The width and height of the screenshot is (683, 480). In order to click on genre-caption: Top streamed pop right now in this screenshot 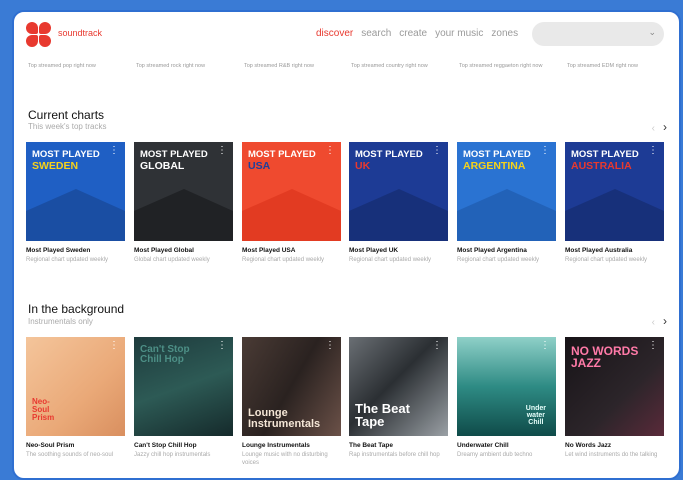, I will do `click(79, 66)`.